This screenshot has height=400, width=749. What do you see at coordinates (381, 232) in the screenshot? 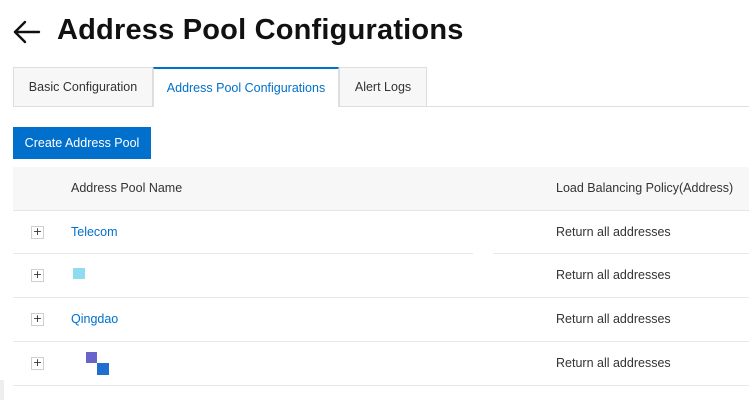
I see `table-row: + Telecom Return all addresses` at bounding box center [381, 232].